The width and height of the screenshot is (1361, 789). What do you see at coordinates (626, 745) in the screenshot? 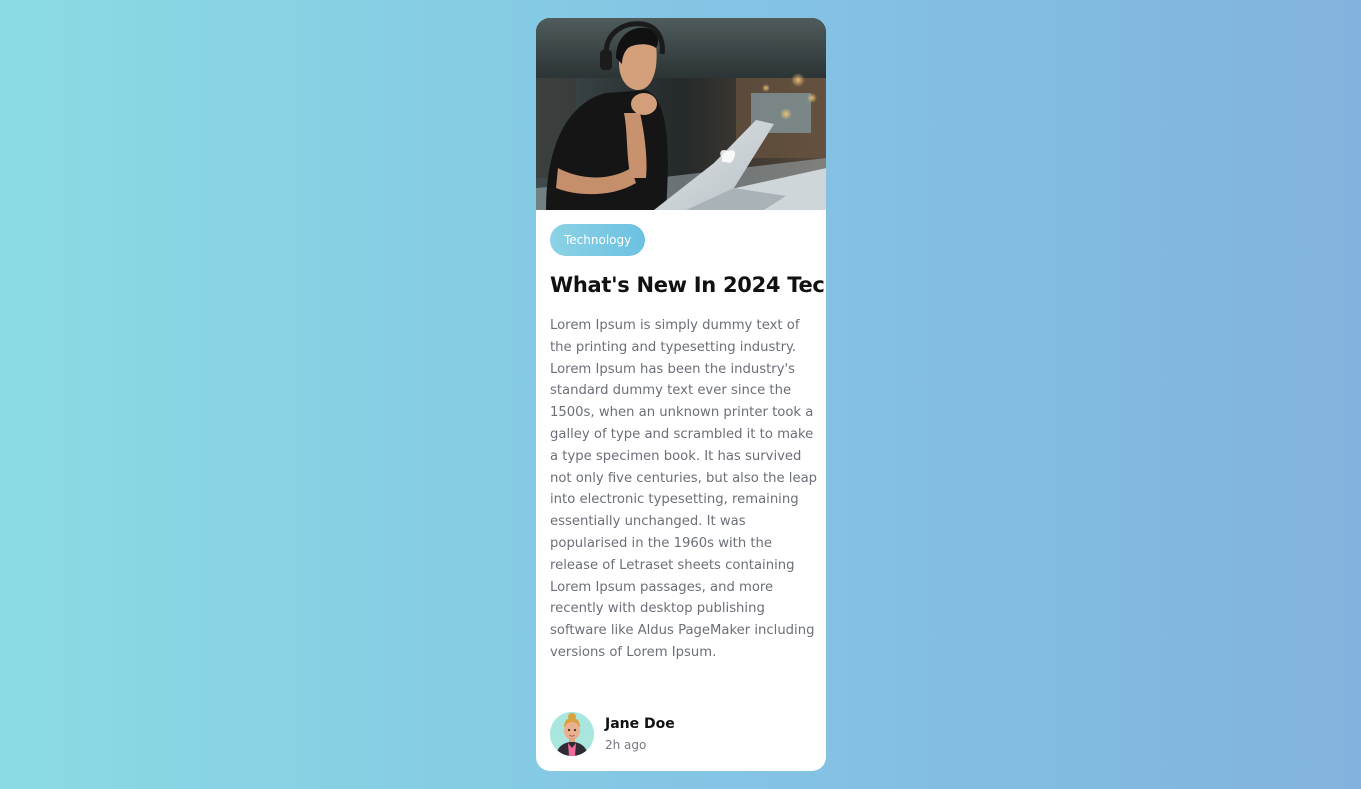
I see `post-timestamp: 2h ago` at bounding box center [626, 745].